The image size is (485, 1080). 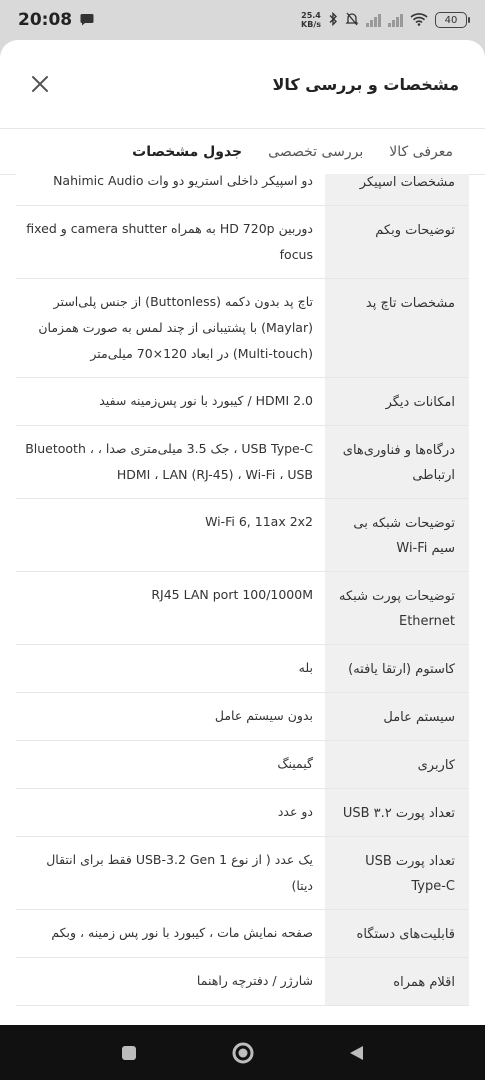 What do you see at coordinates (170, 981) in the screenshot?
I see `spec-value: شارژر / دفترچه راهنما` at bounding box center [170, 981].